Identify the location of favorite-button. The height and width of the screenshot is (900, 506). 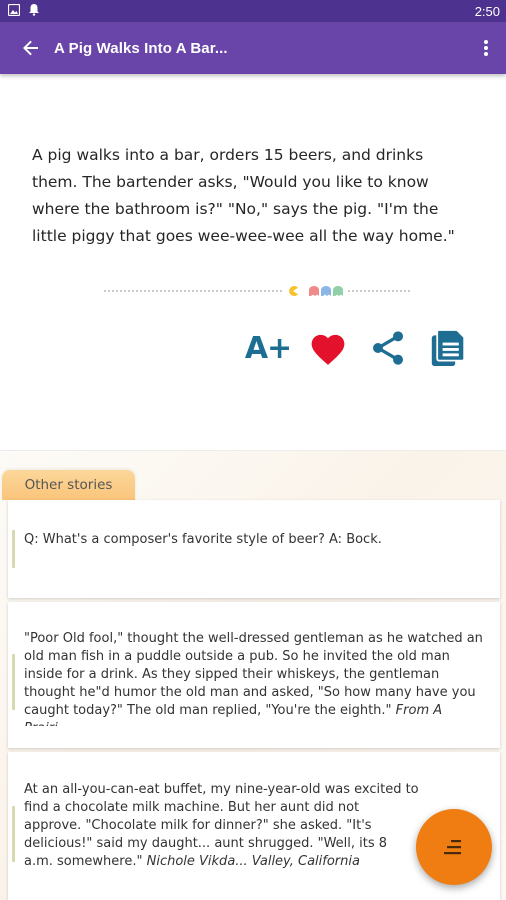
(328, 348).